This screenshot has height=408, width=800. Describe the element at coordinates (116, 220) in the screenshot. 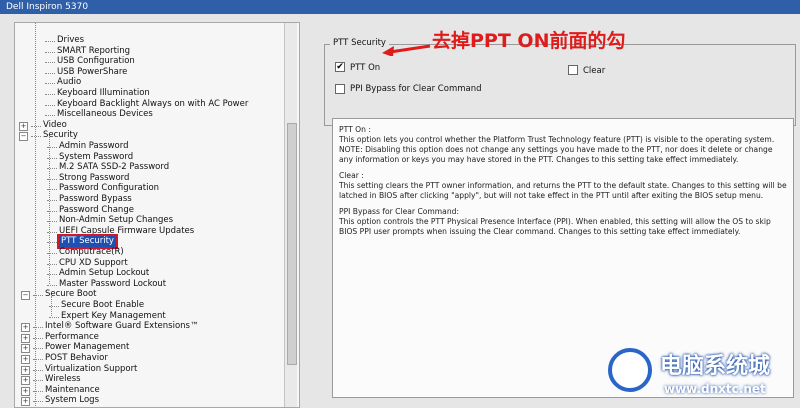

I see `tree-item-non-admin-setup-changes: Non-Admin Setup Changes` at that location.